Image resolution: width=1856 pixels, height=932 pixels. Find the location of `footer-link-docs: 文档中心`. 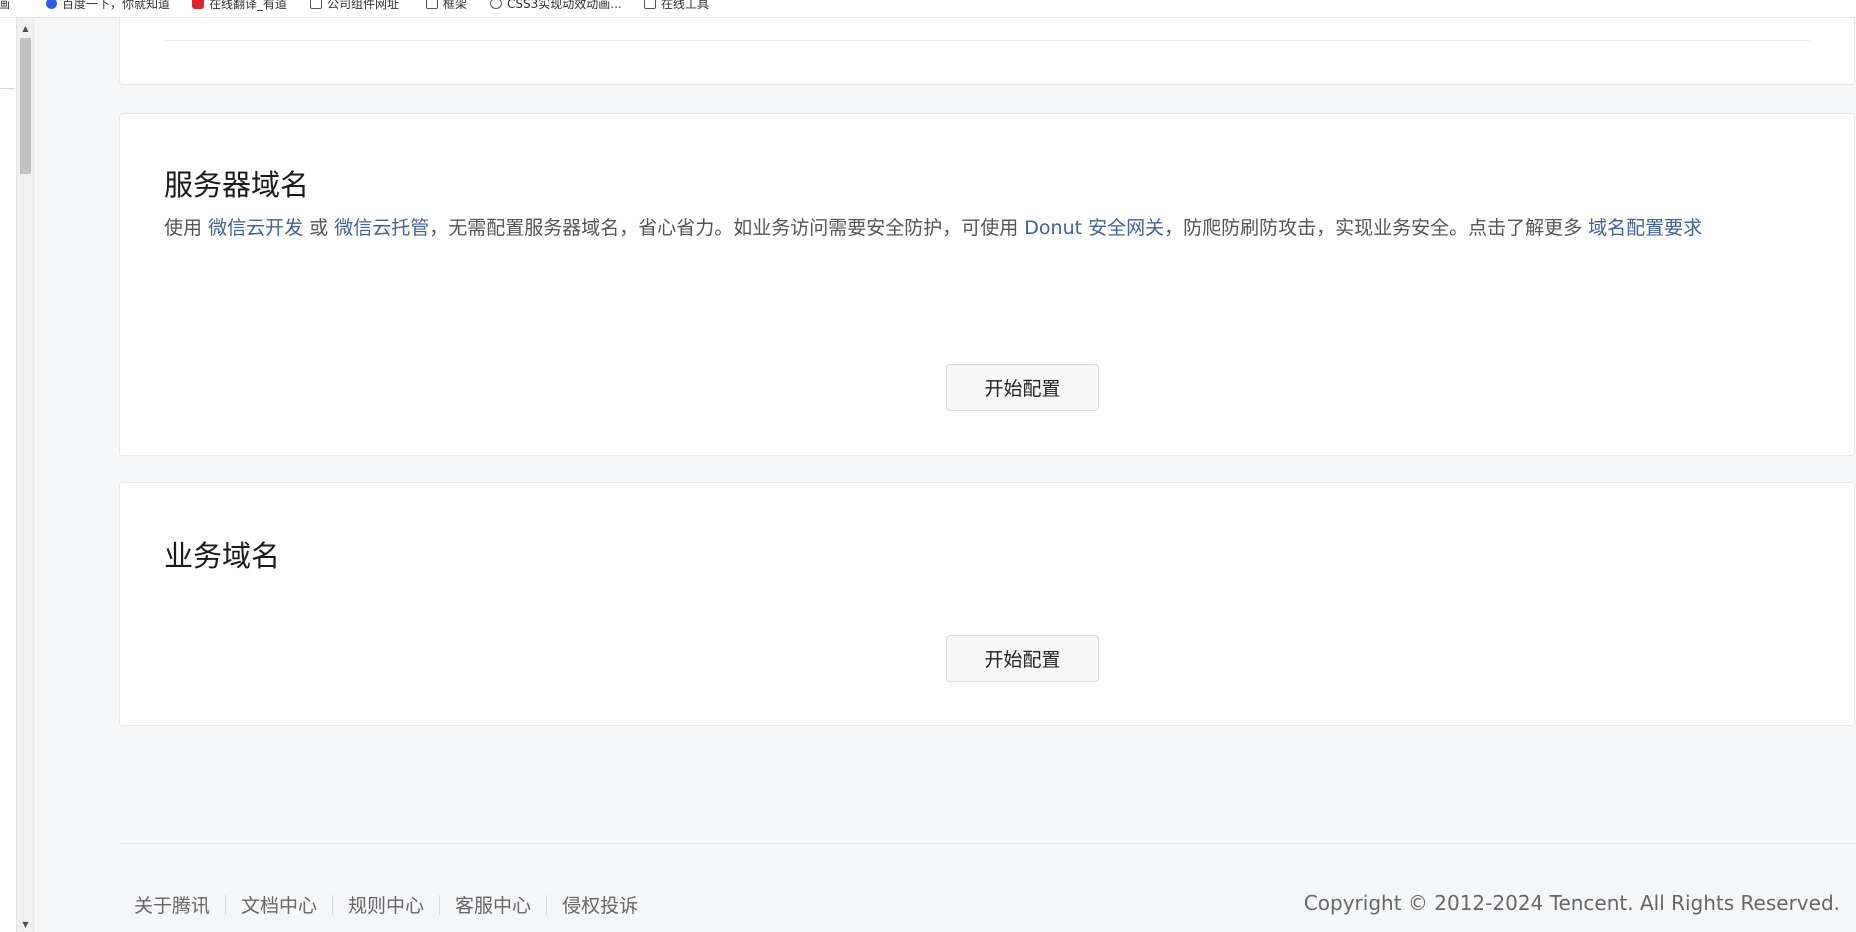

footer-link-docs: 文档中心 is located at coordinates (279, 904).